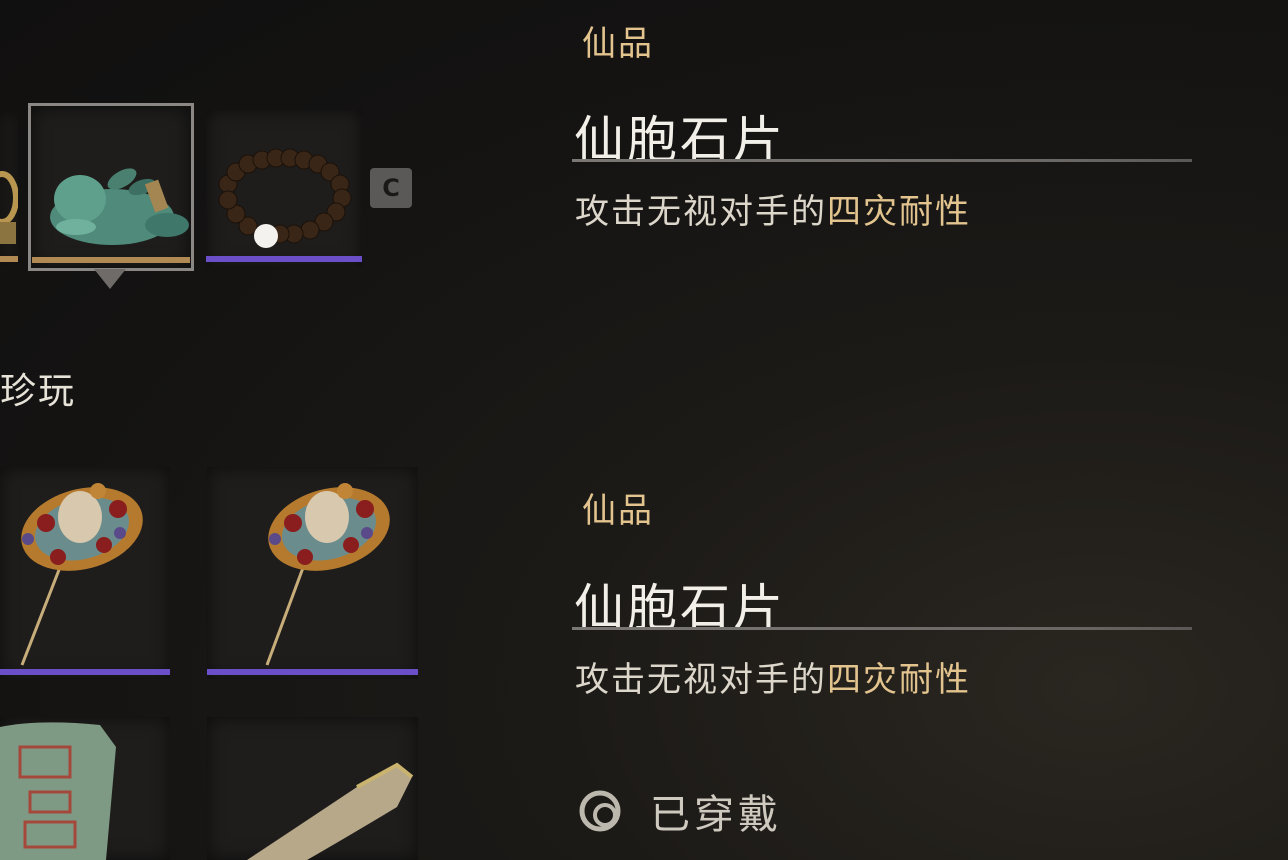 This screenshot has width=1288, height=860. What do you see at coordinates (9, 207) in the screenshot?
I see `gold-ring-icon` at bounding box center [9, 207].